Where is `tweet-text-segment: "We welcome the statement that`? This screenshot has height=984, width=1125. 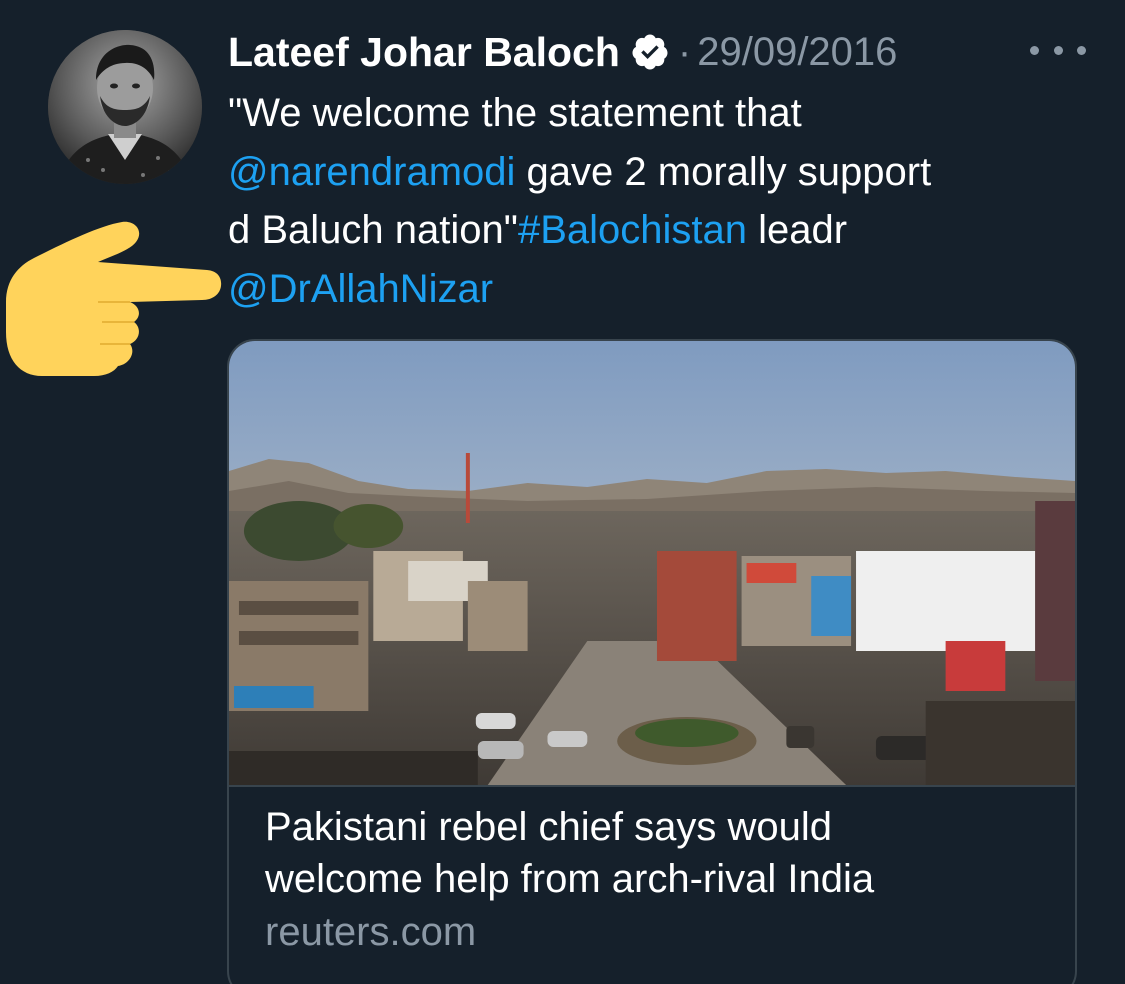
tweet-text-segment: "We welcome the statement that is located at coordinates (515, 113).